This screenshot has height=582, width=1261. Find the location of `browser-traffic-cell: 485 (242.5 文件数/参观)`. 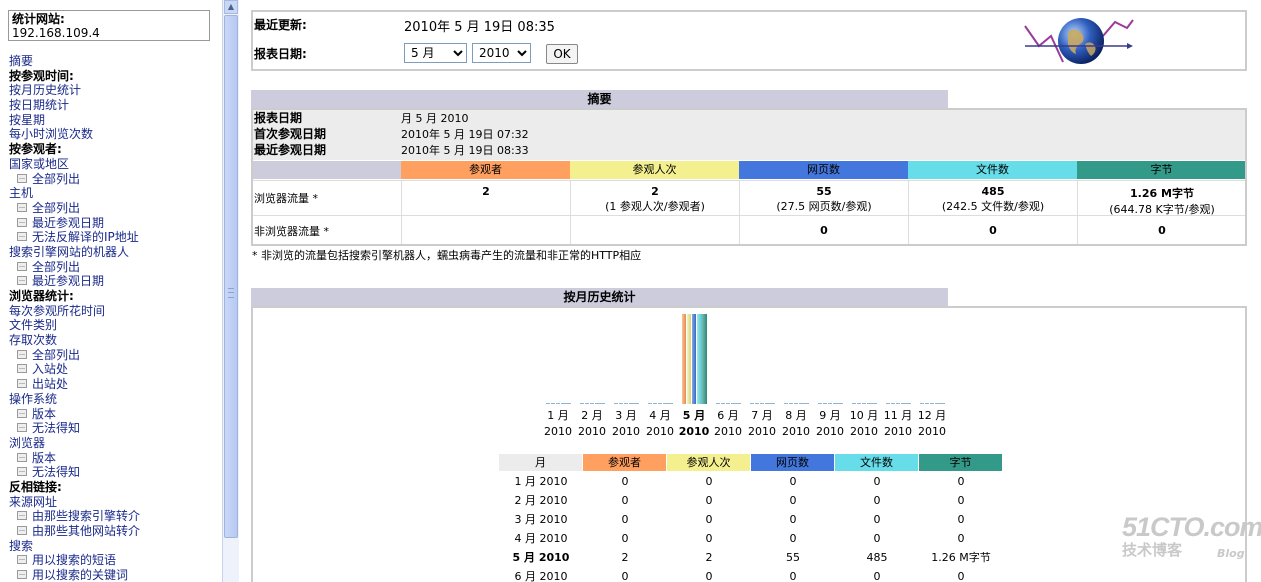

browser-traffic-cell: 485 (242.5 文件数/参观) is located at coordinates (992, 198).